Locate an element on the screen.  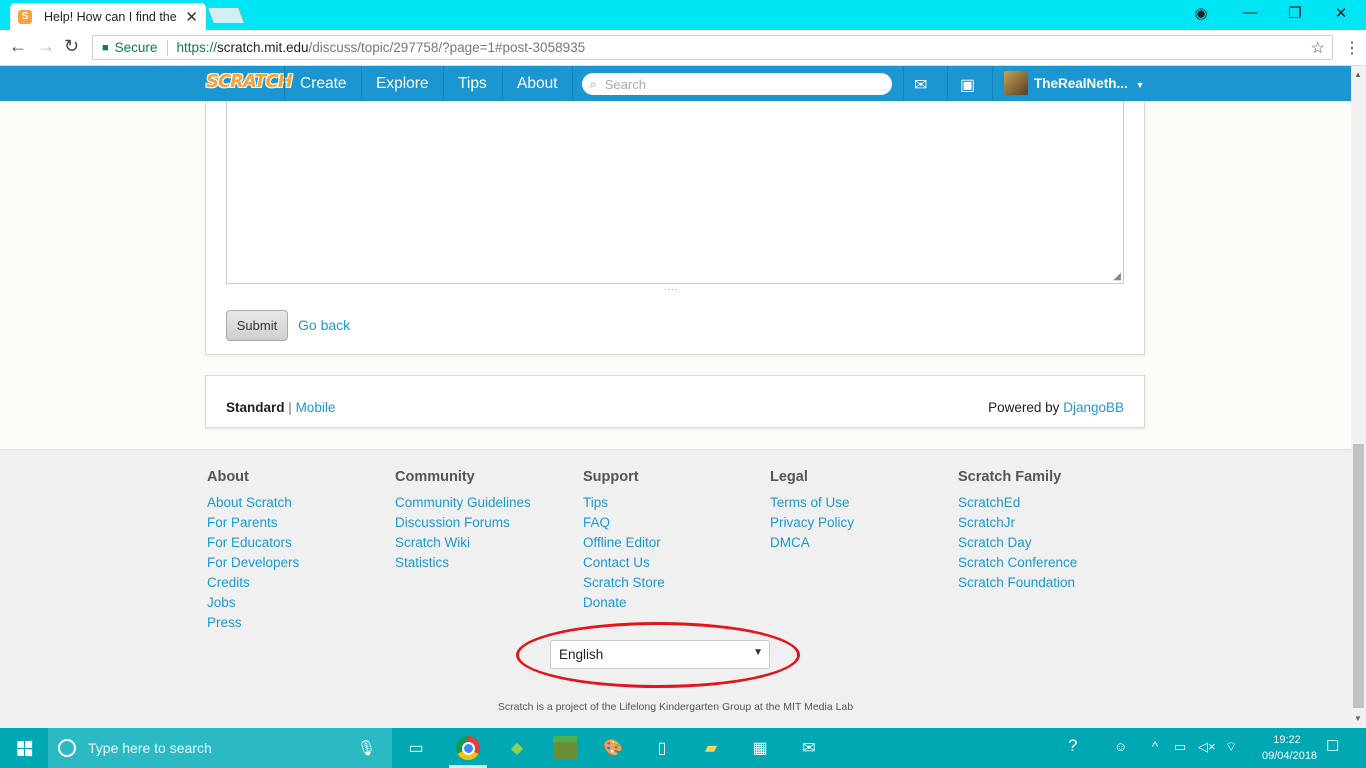
notepad-icon: ▯ is located at coordinates (662, 748).